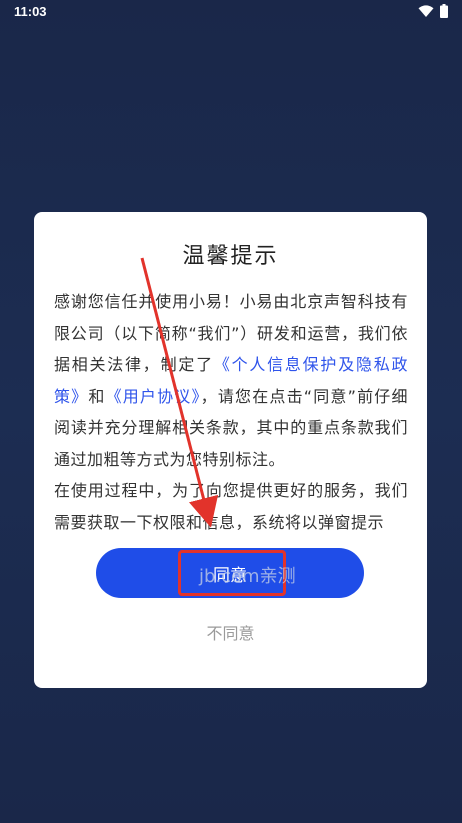  What do you see at coordinates (97, 396) in the screenshot?
I see `and-text: 和` at bounding box center [97, 396].